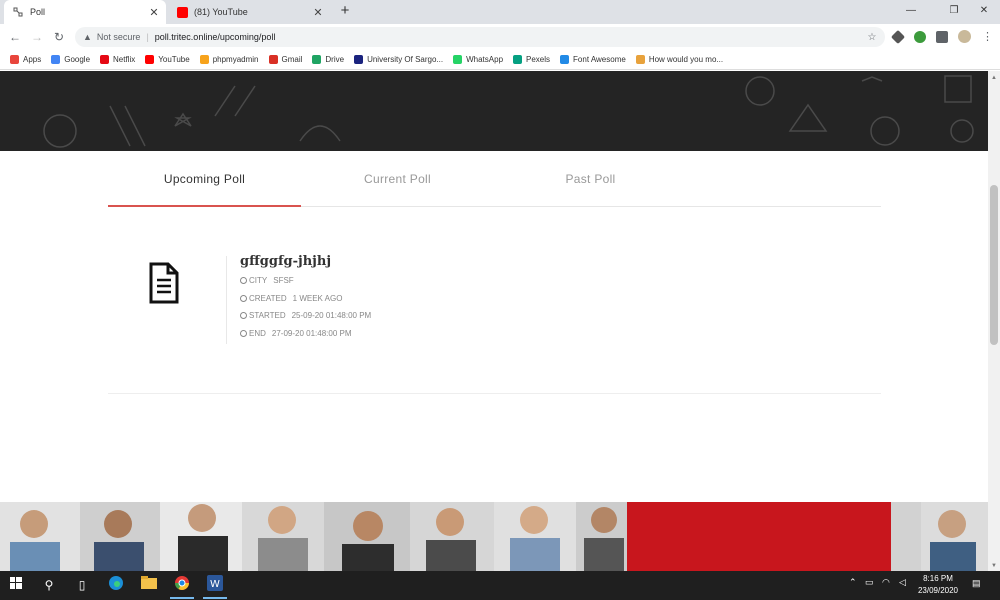 The image size is (1000, 600). I want to click on drive-icon, so click(317, 59).